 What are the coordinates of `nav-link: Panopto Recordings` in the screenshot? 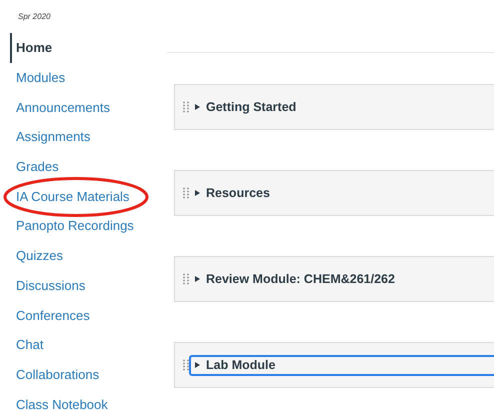 It's located at (72, 226).